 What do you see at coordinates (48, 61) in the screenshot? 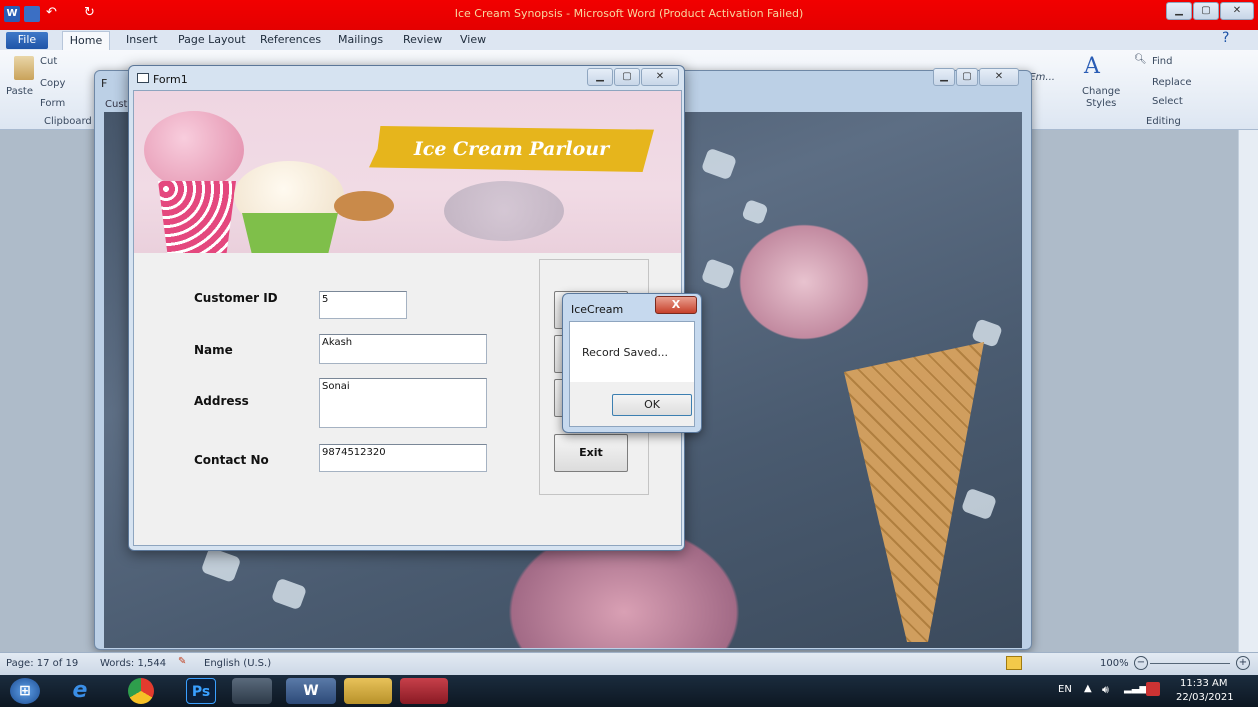
I see `cut-button: Cut` at bounding box center [48, 61].